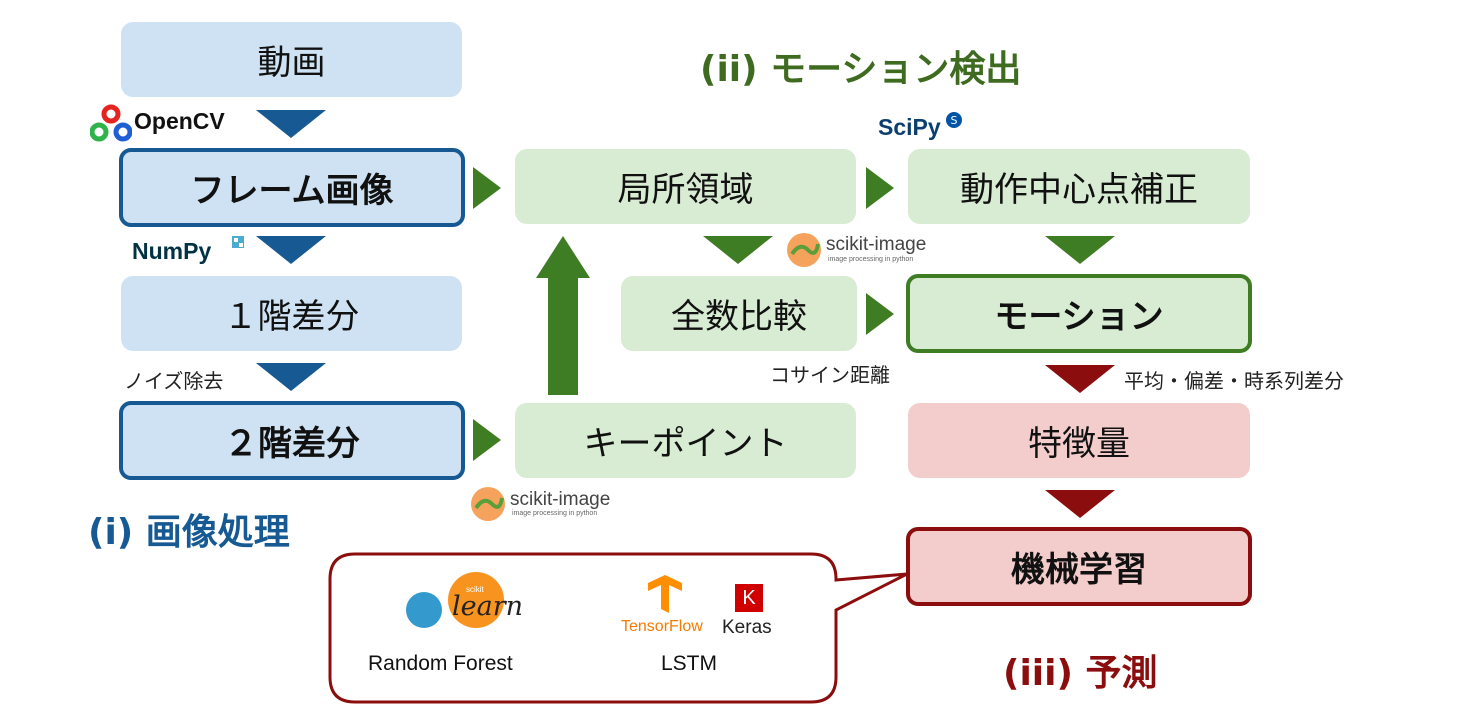 This screenshot has width=1461, height=714. I want to click on note-cosine-distance: コサイン距離, so click(830, 375).